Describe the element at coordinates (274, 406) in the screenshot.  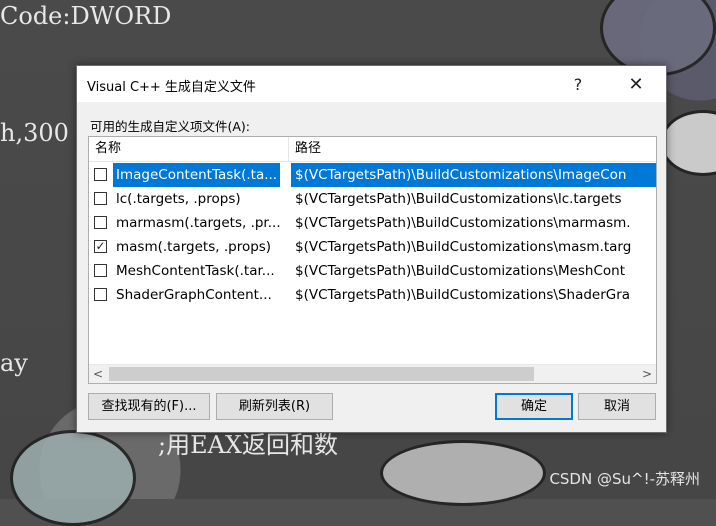
I see `refresh-list-button: 刷新列表(R)` at that location.